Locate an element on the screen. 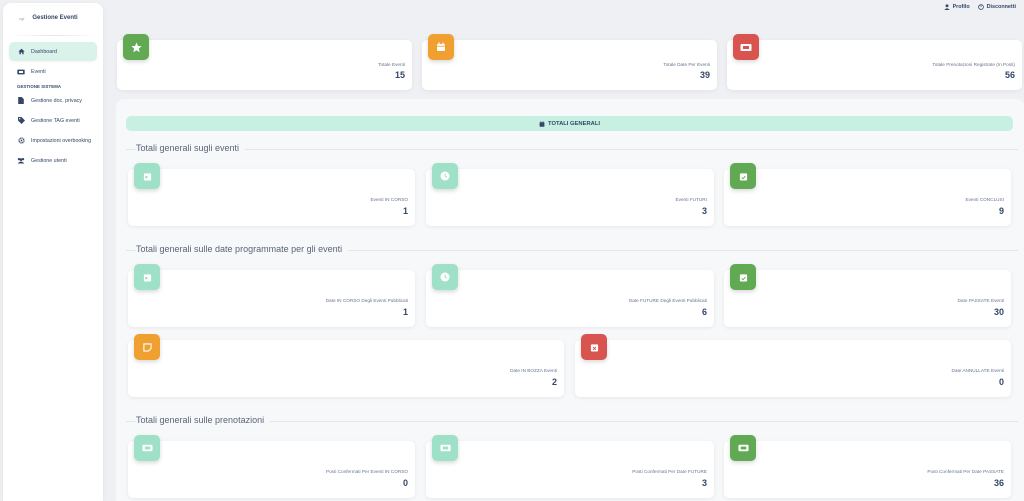  users-icon is located at coordinates (21, 161).